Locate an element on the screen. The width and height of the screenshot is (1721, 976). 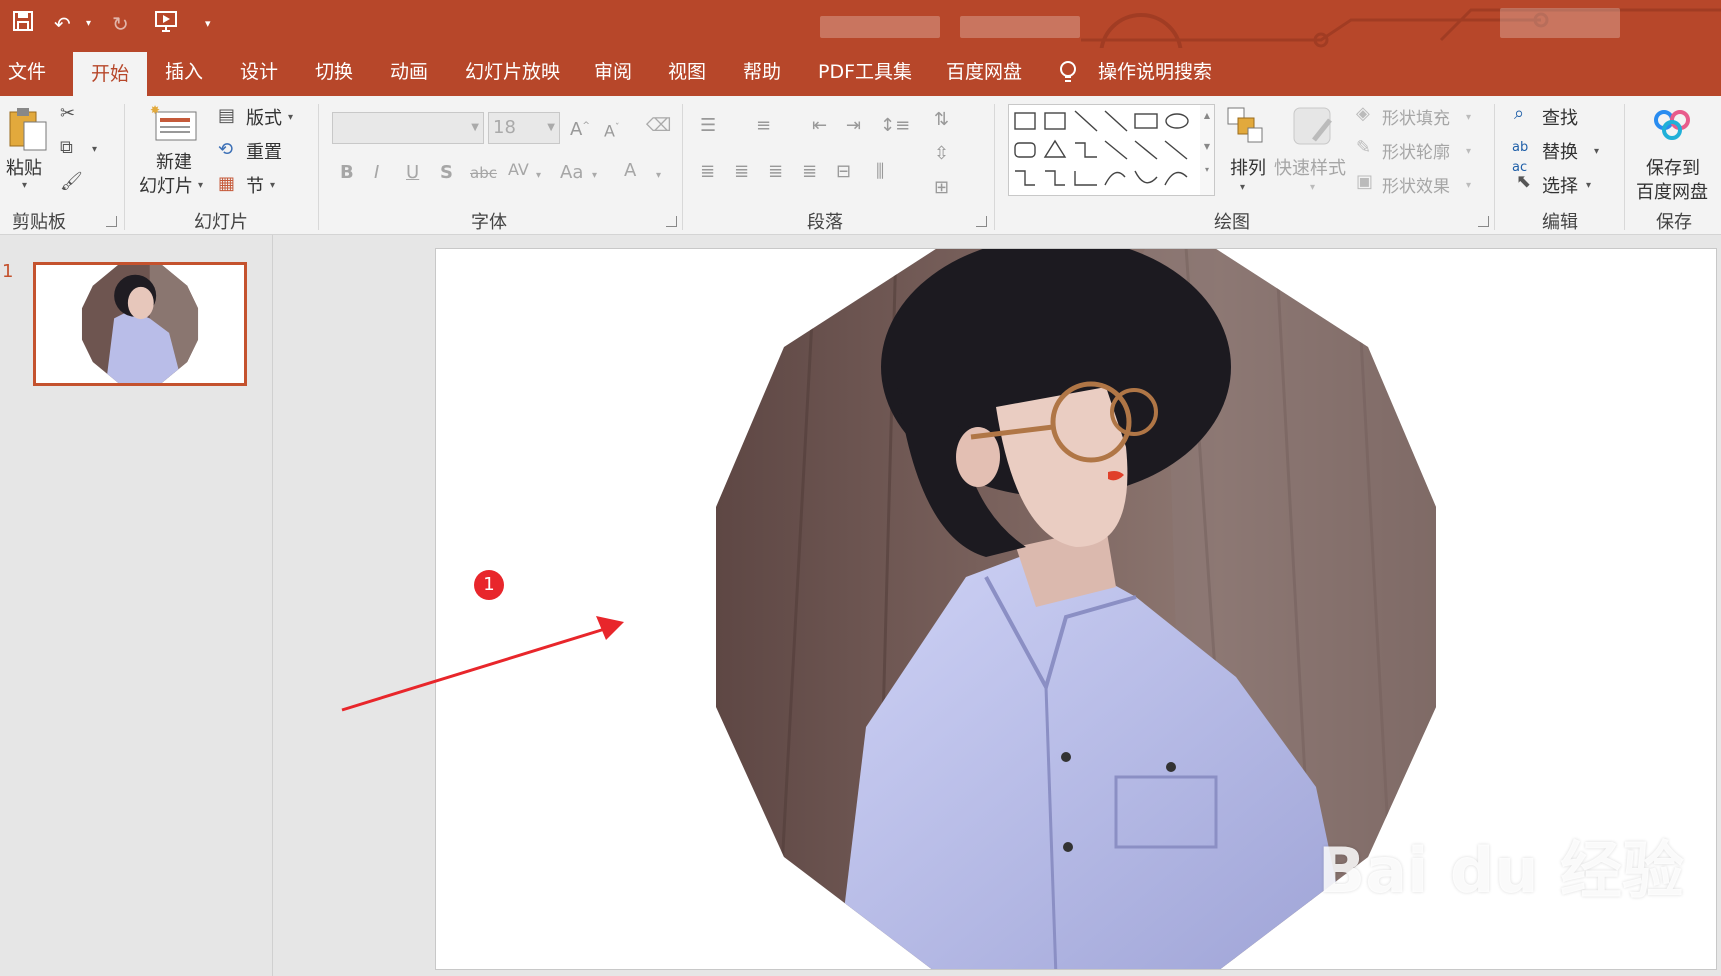
numbering-icon: ≡ is located at coordinates (763, 126).